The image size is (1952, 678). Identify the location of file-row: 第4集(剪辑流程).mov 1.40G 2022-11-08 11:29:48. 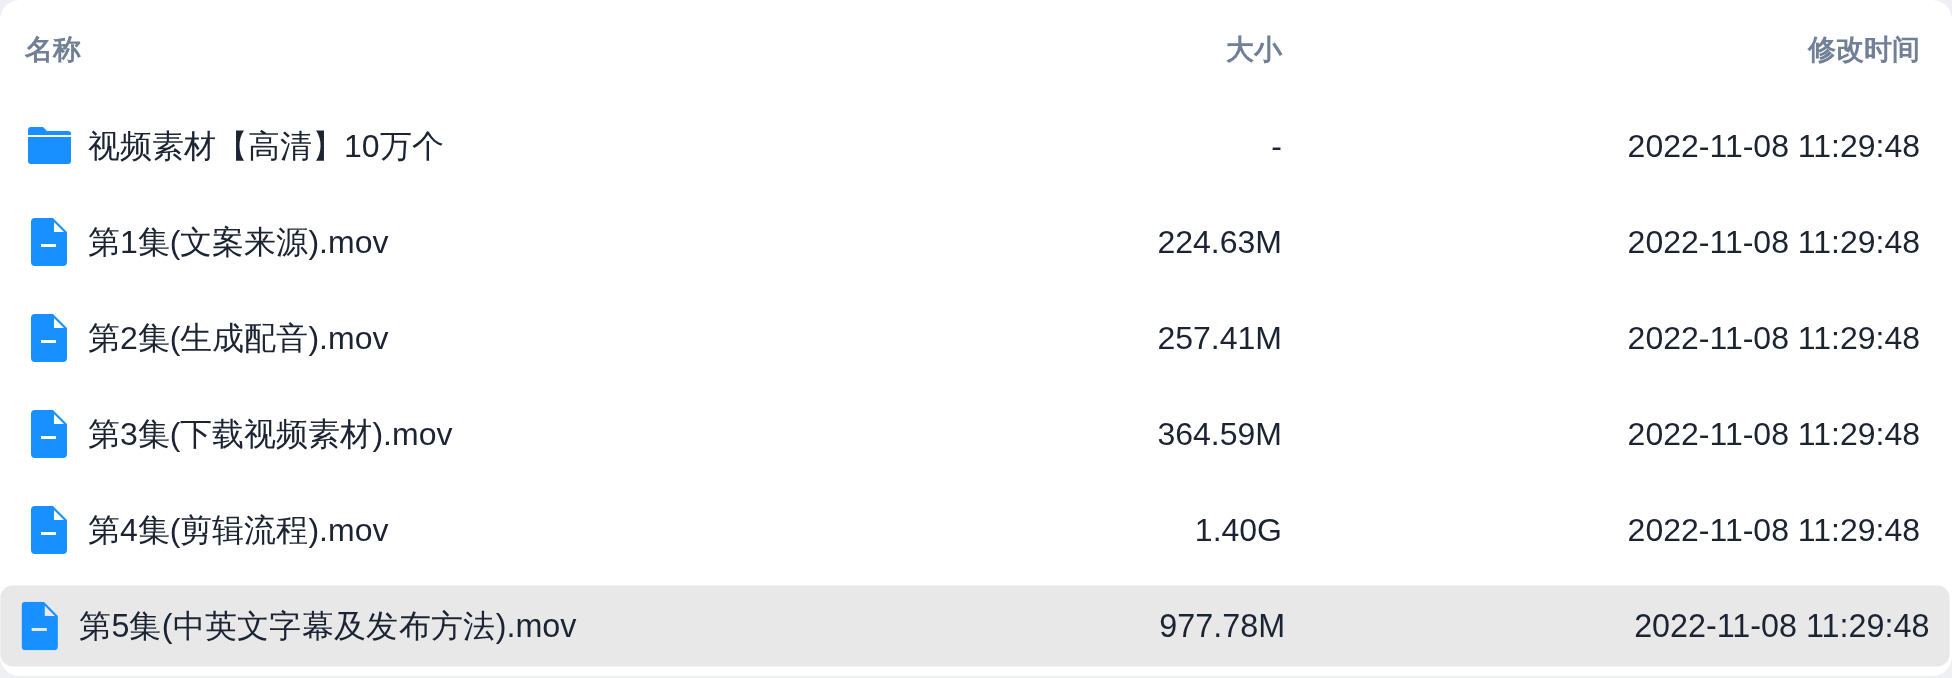
(975, 530).